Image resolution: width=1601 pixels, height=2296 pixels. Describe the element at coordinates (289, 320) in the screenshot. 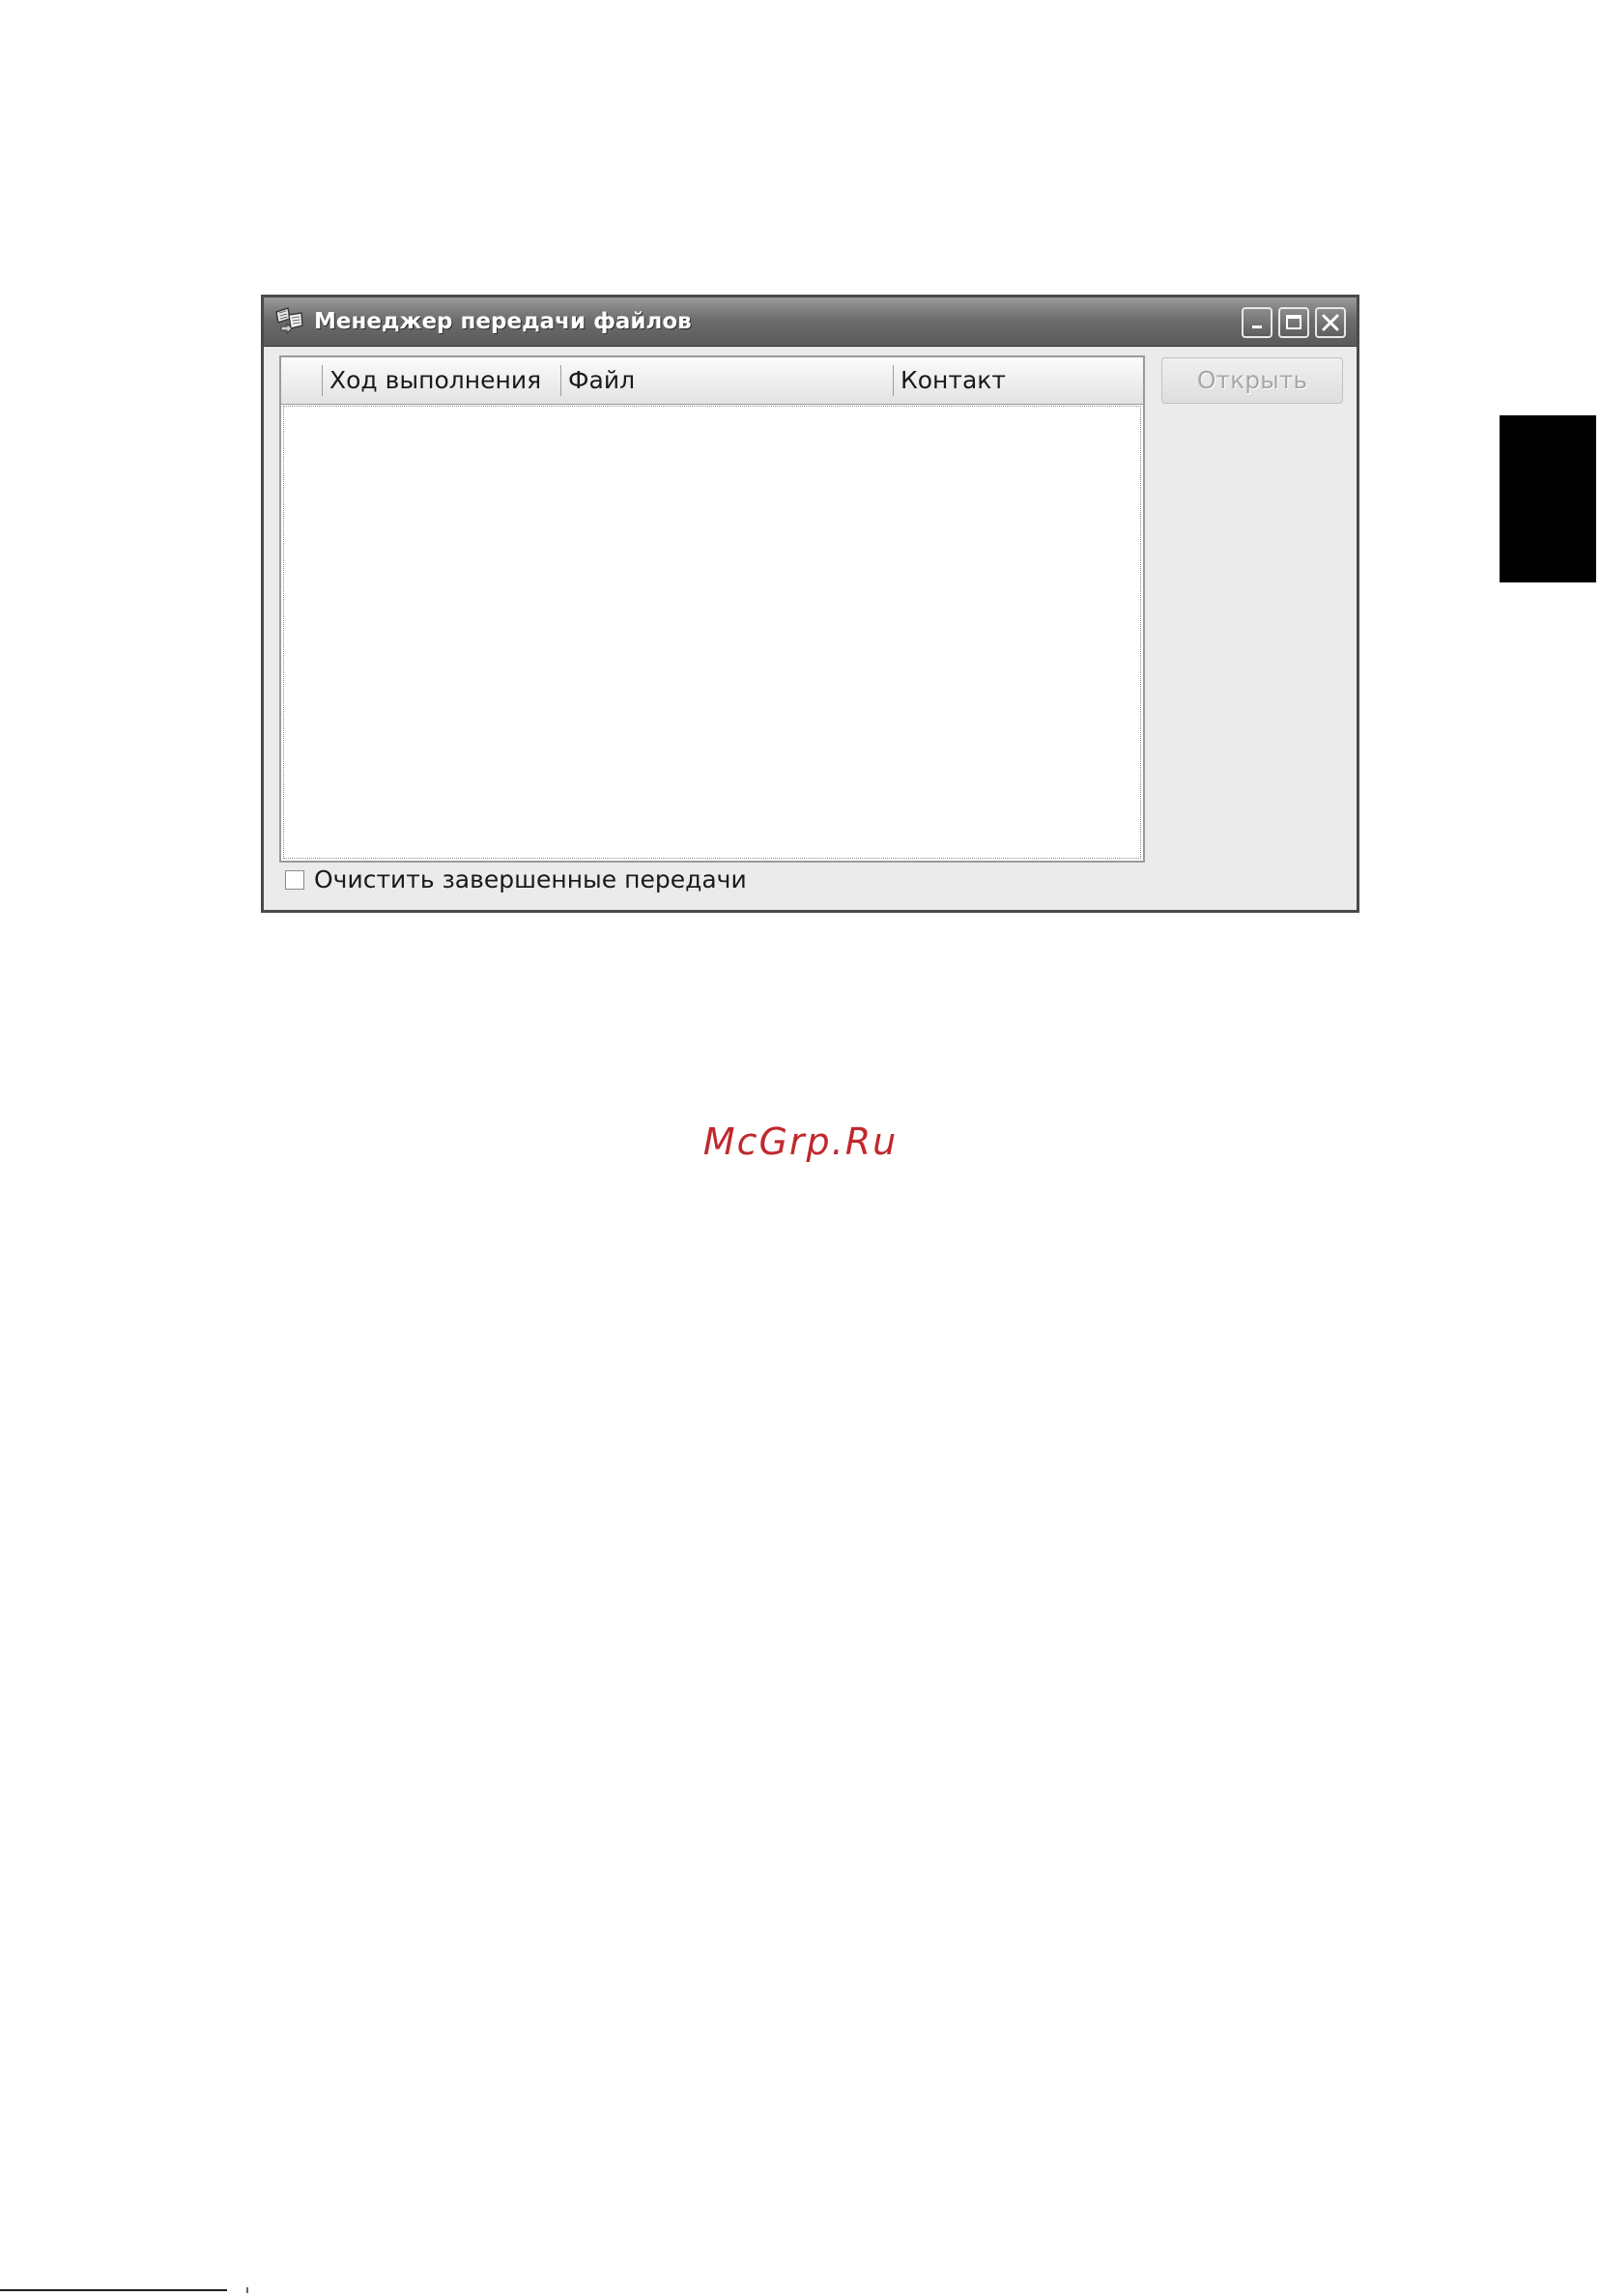

I see `file-transfer-icon` at that location.